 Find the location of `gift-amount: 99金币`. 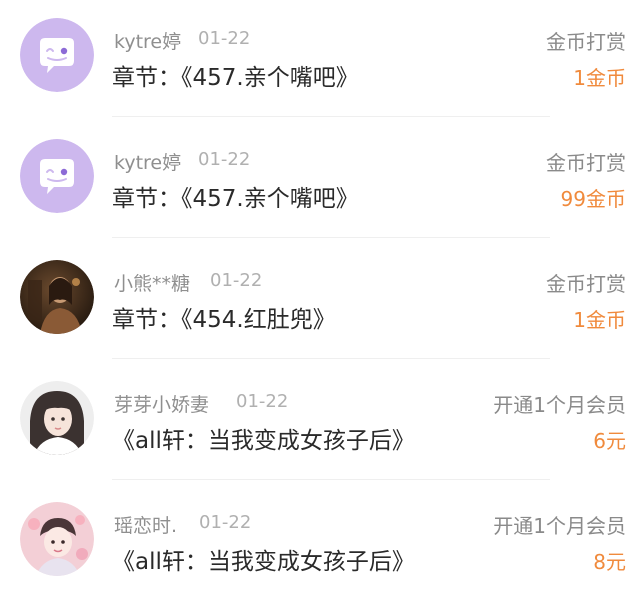

gift-amount: 99金币 is located at coordinates (593, 199).